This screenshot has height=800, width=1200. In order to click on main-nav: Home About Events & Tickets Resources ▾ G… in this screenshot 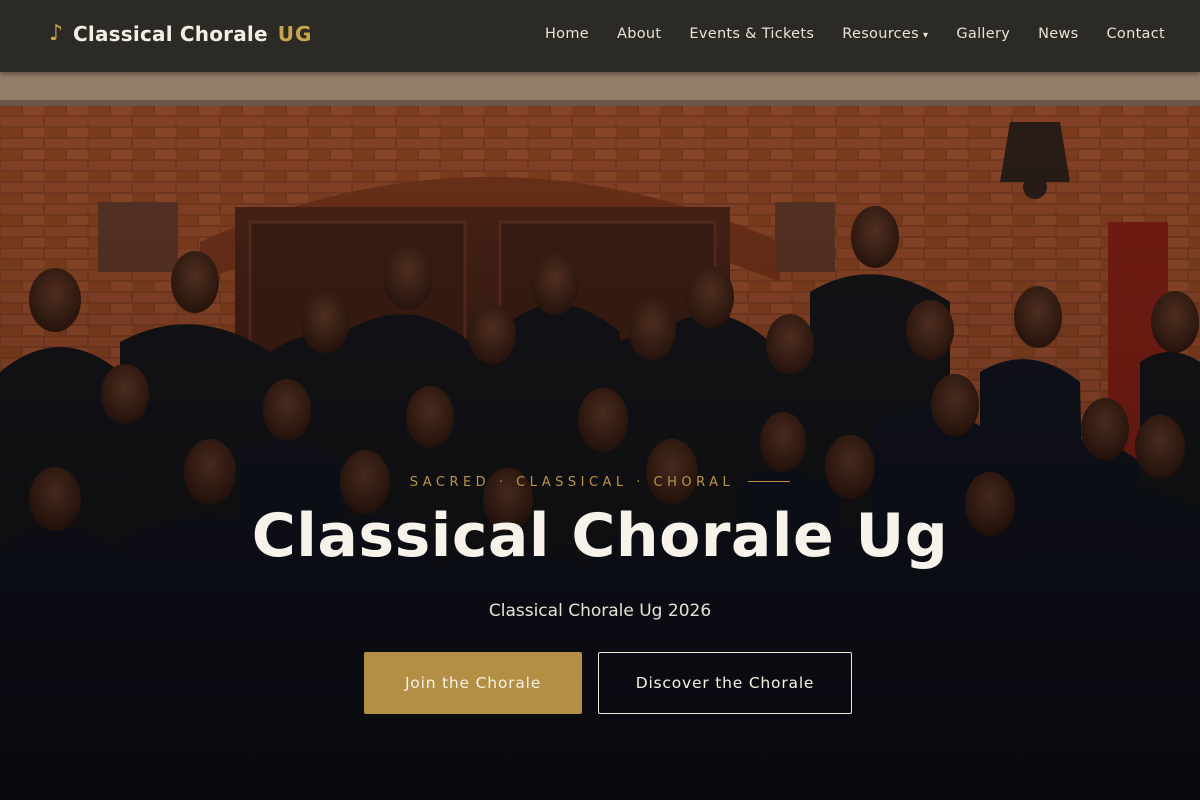, I will do `click(855, 34)`.